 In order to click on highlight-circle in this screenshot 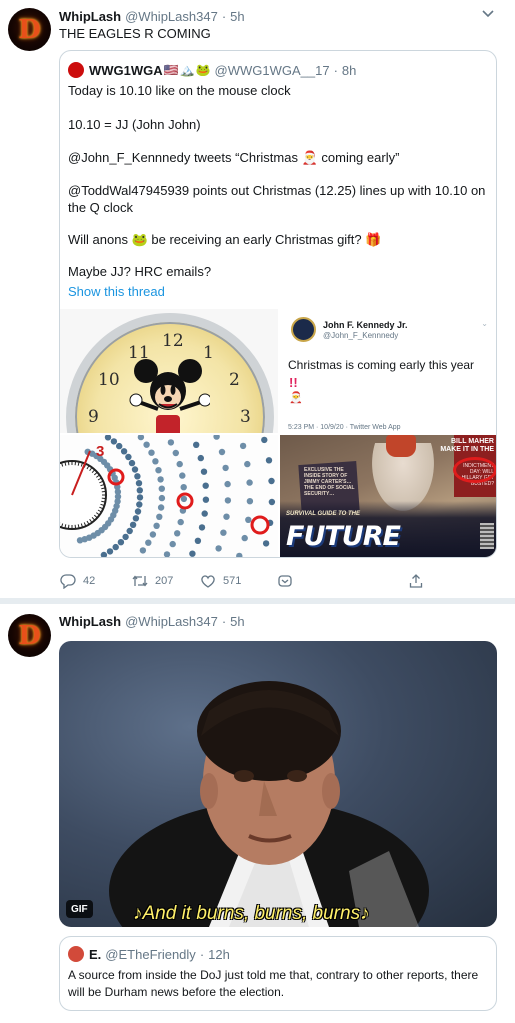, I will do `click(260, 525)`.